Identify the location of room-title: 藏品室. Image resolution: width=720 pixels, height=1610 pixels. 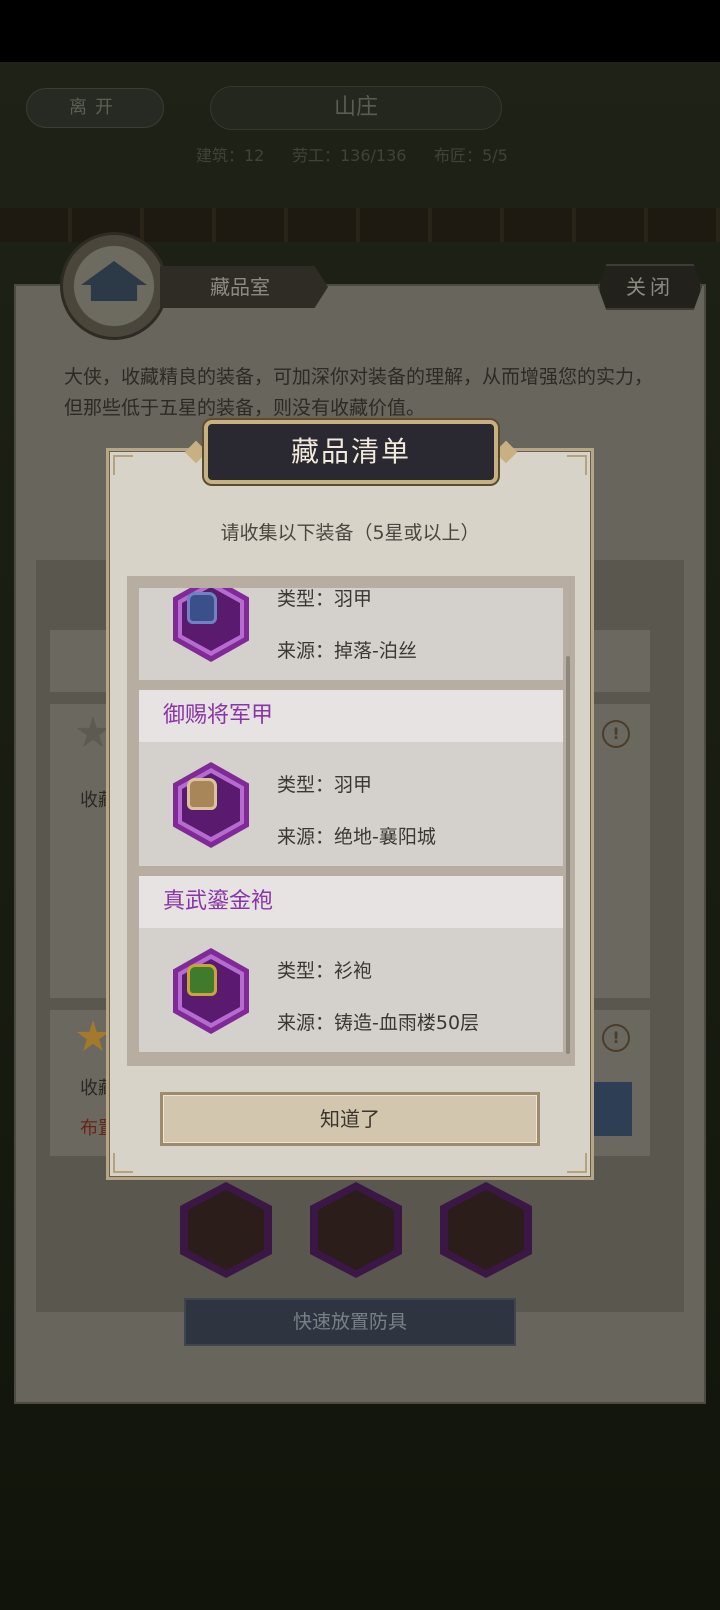
(240, 287).